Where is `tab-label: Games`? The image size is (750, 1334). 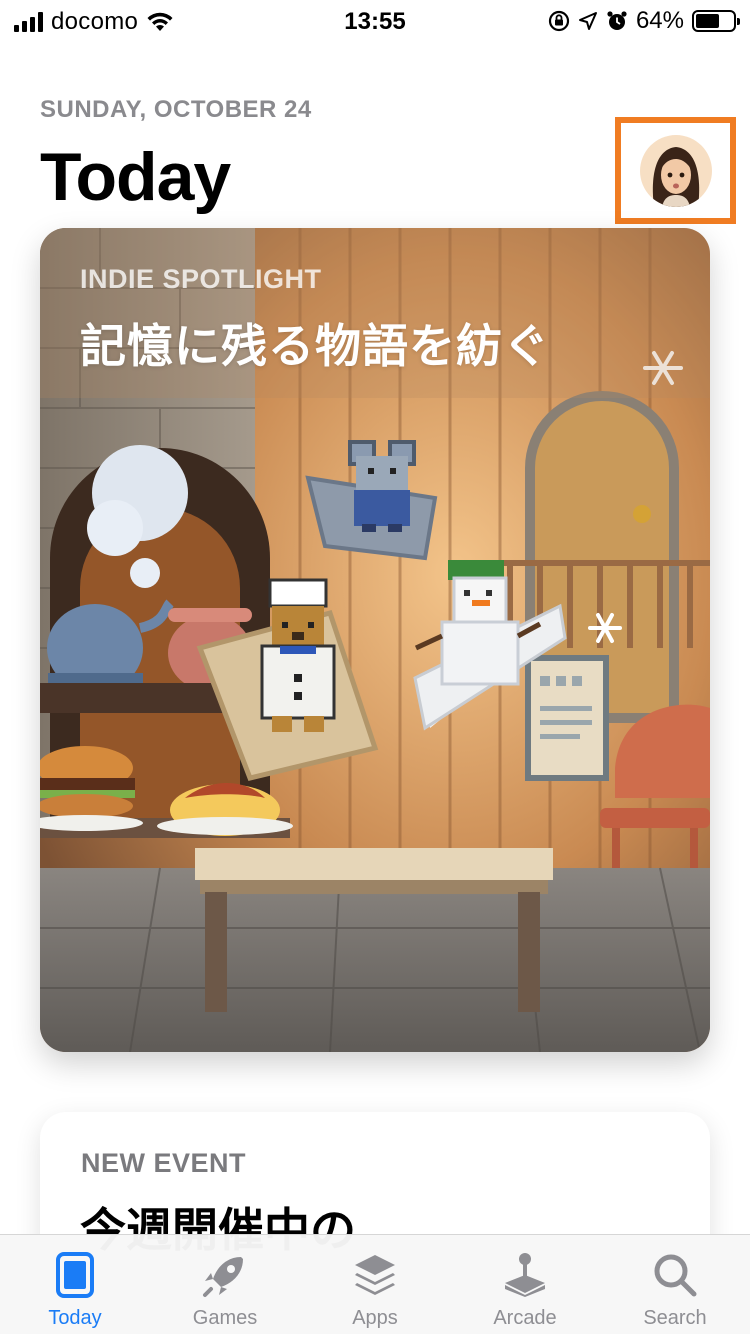 tab-label: Games is located at coordinates (225, 1318).